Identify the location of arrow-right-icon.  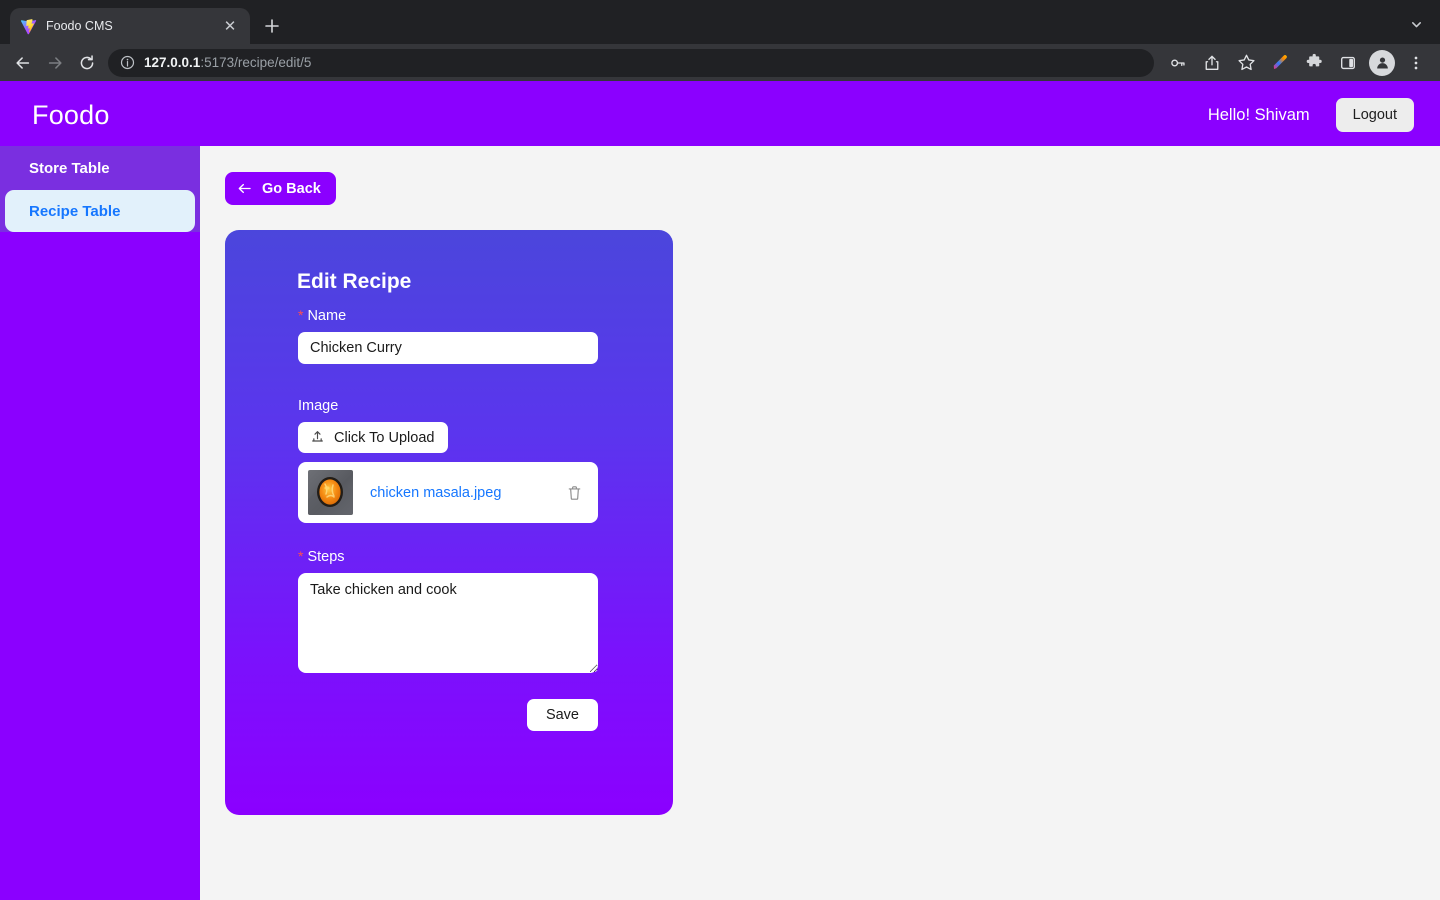
(55, 62).